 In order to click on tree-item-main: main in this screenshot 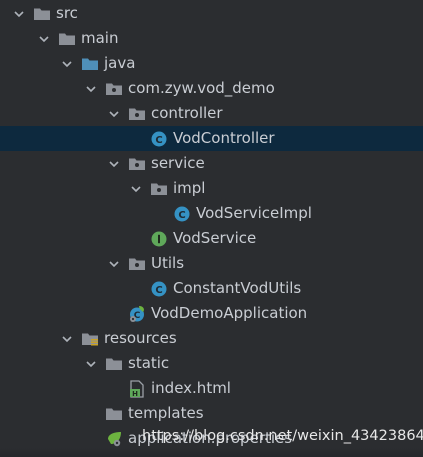, I will do `click(211, 38)`.